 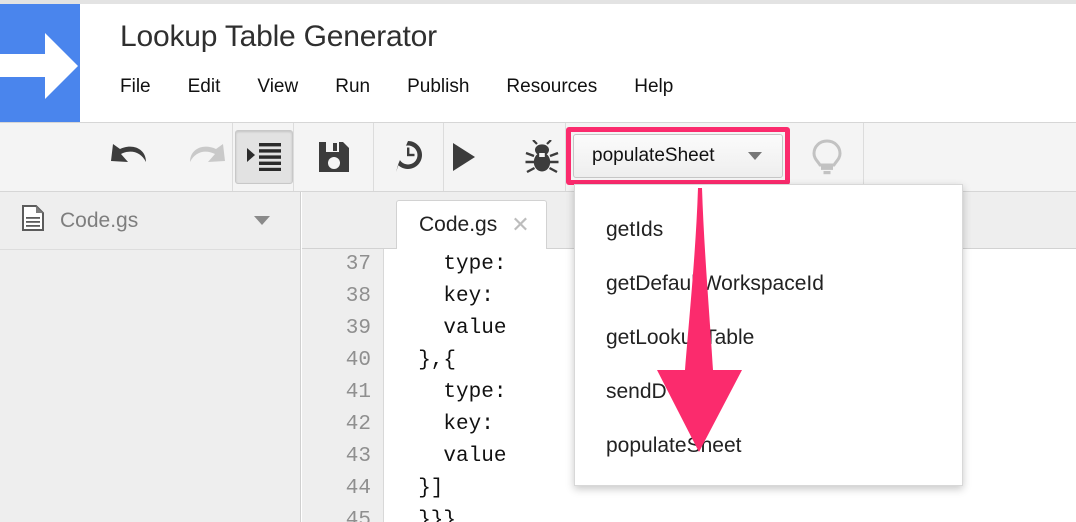 I want to click on redo-button, so click(x=207, y=157).